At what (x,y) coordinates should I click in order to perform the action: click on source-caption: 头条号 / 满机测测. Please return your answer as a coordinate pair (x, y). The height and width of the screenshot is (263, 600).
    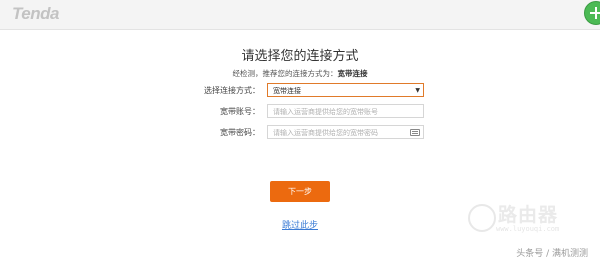
    Looking at the image, I should click on (552, 254).